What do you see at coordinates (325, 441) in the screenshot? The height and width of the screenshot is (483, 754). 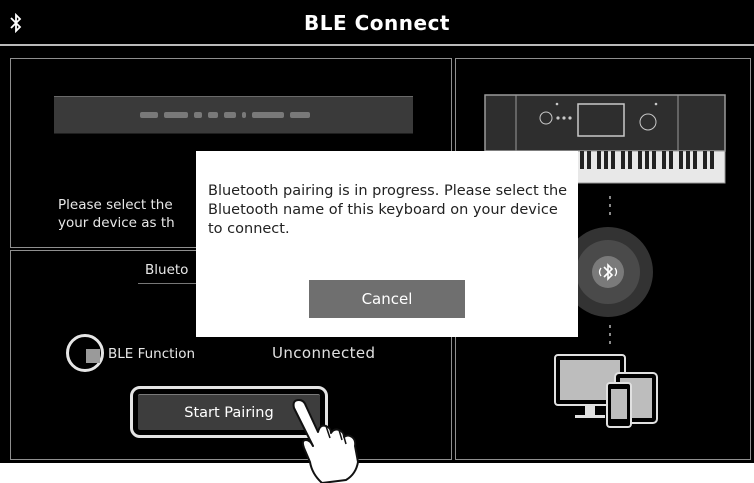 I see `pointing-hand-icon` at bounding box center [325, 441].